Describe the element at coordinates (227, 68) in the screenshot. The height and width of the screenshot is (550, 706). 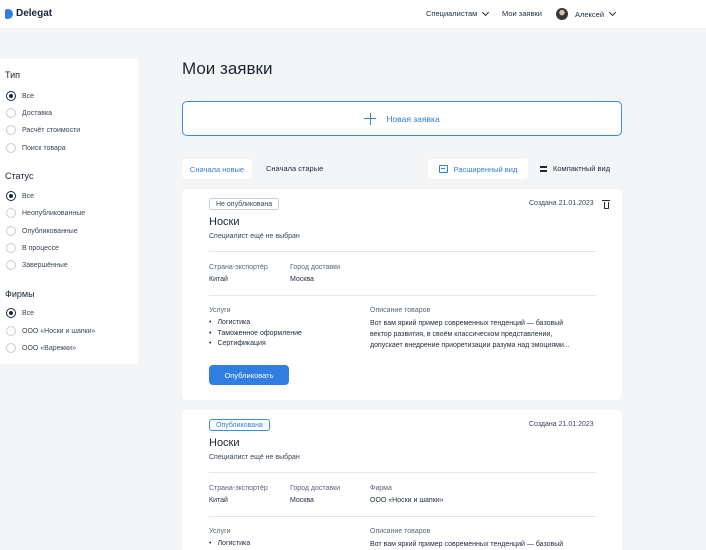
I see `page-title: Мои заявки` at that location.